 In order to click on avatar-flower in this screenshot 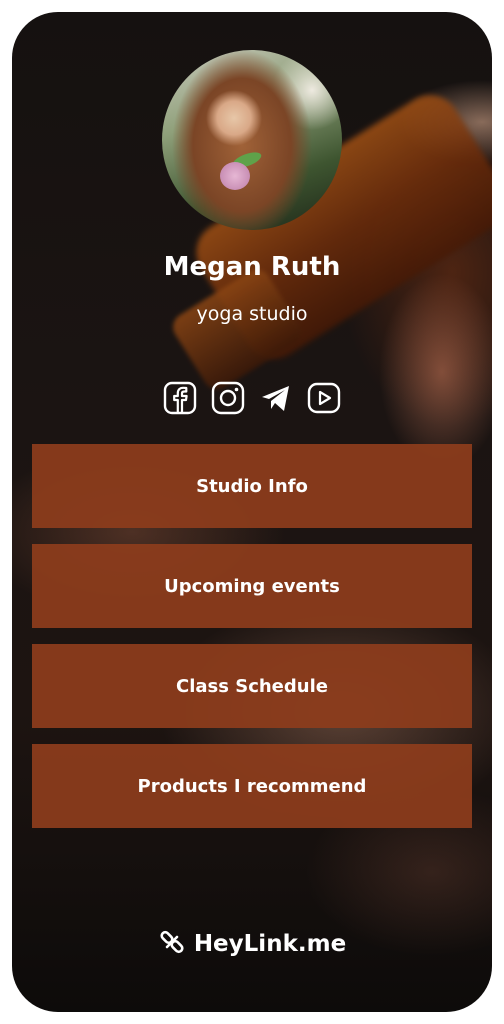, I will do `click(235, 176)`.